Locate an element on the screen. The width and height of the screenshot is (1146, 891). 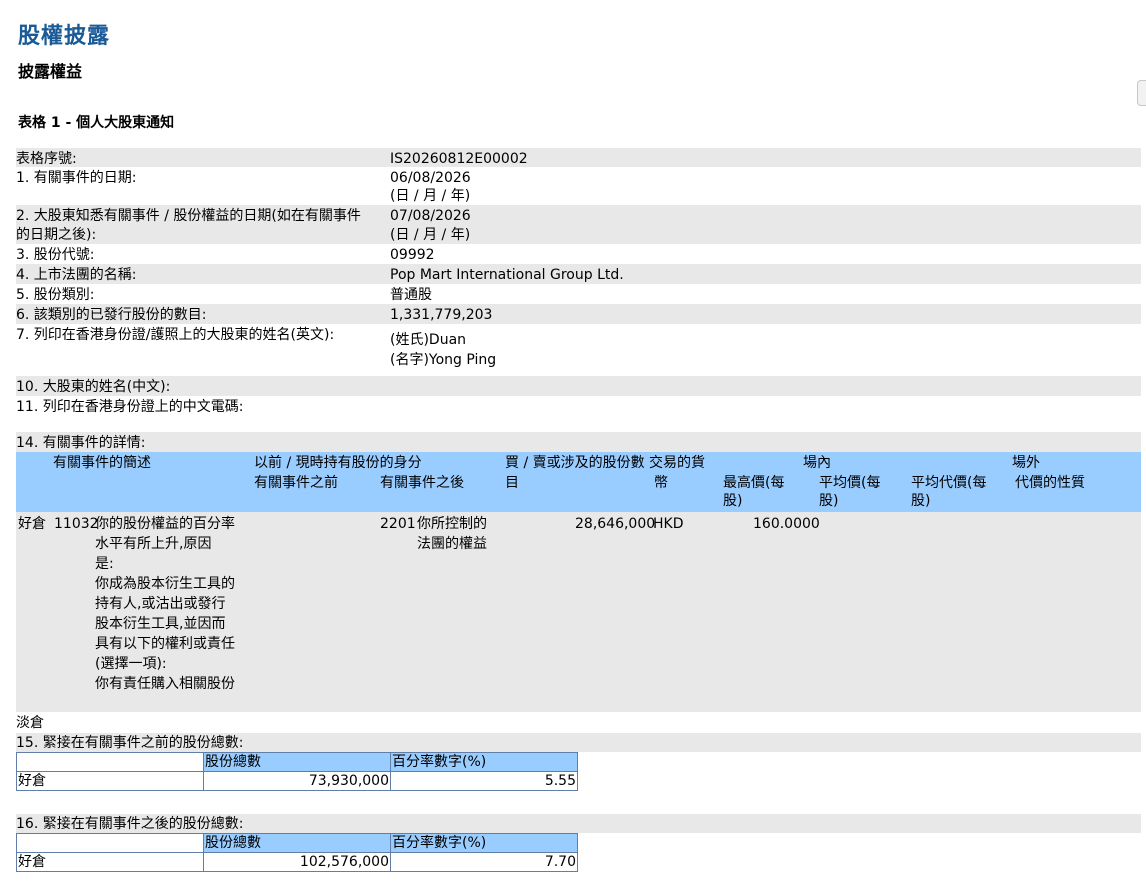
col-capacity: 以前 / 現時持有股份的身分 is located at coordinates (338, 463).